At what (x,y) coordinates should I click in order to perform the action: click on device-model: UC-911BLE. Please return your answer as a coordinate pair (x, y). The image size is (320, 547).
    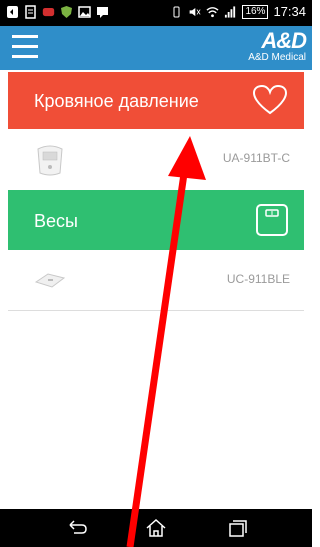
    Looking at the image, I should click on (258, 279).